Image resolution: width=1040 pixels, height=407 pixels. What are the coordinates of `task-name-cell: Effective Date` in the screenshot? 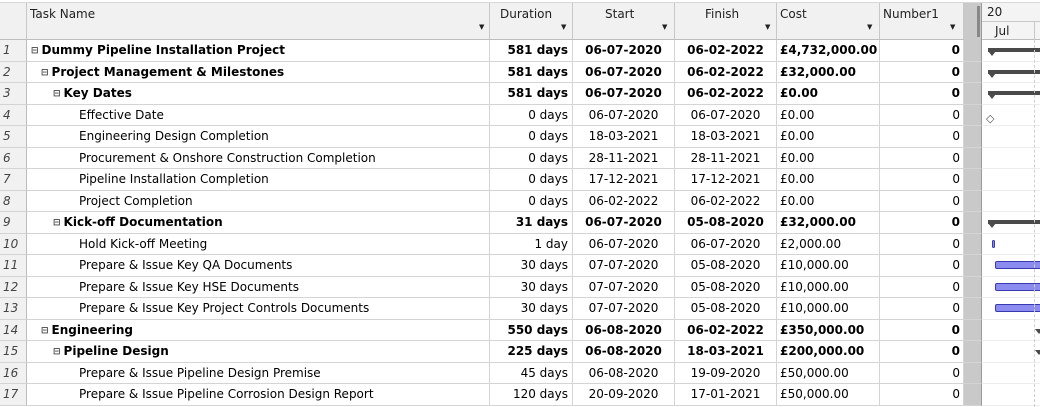 It's located at (258, 115).